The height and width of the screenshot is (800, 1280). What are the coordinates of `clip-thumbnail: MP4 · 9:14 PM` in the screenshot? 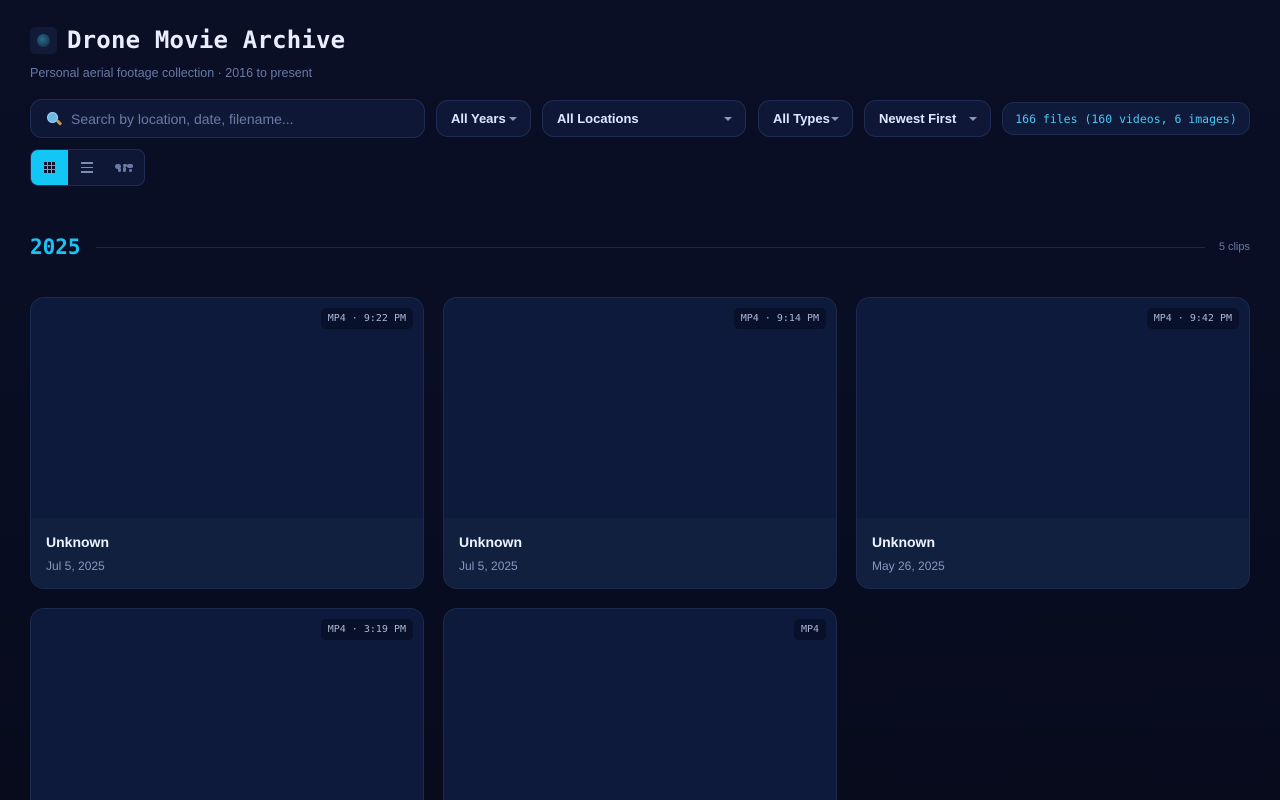 It's located at (640, 408).